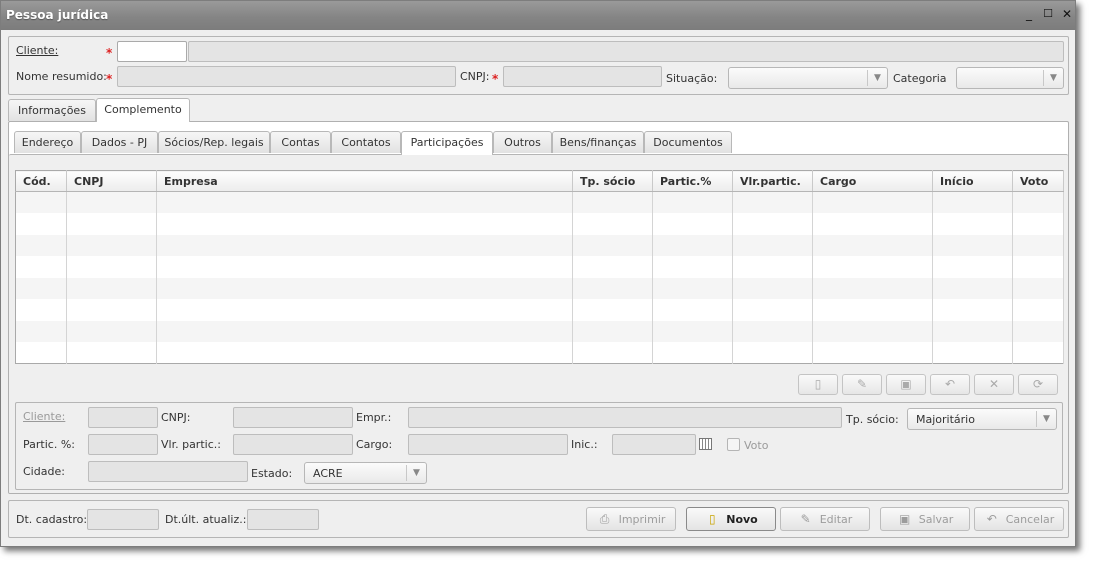 The image size is (1101, 572). What do you see at coordinates (1029, 14) in the screenshot?
I see `minimize-icon: _` at bounding box center [1029, 14].